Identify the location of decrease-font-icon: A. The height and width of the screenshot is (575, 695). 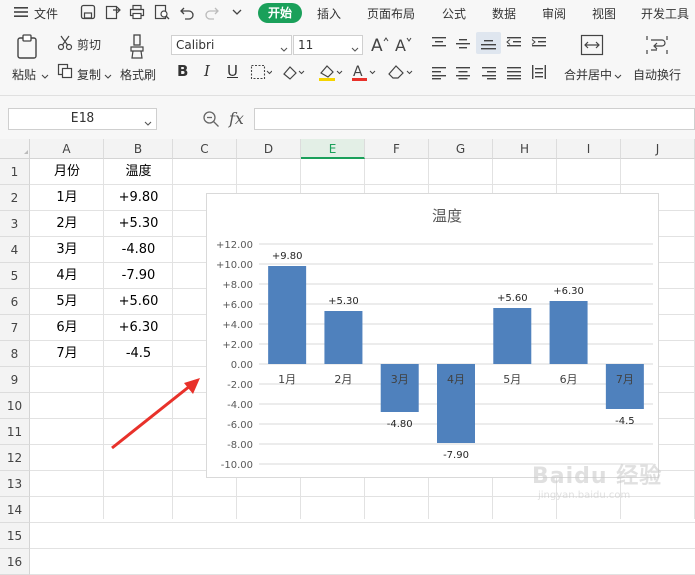
(404, 45).